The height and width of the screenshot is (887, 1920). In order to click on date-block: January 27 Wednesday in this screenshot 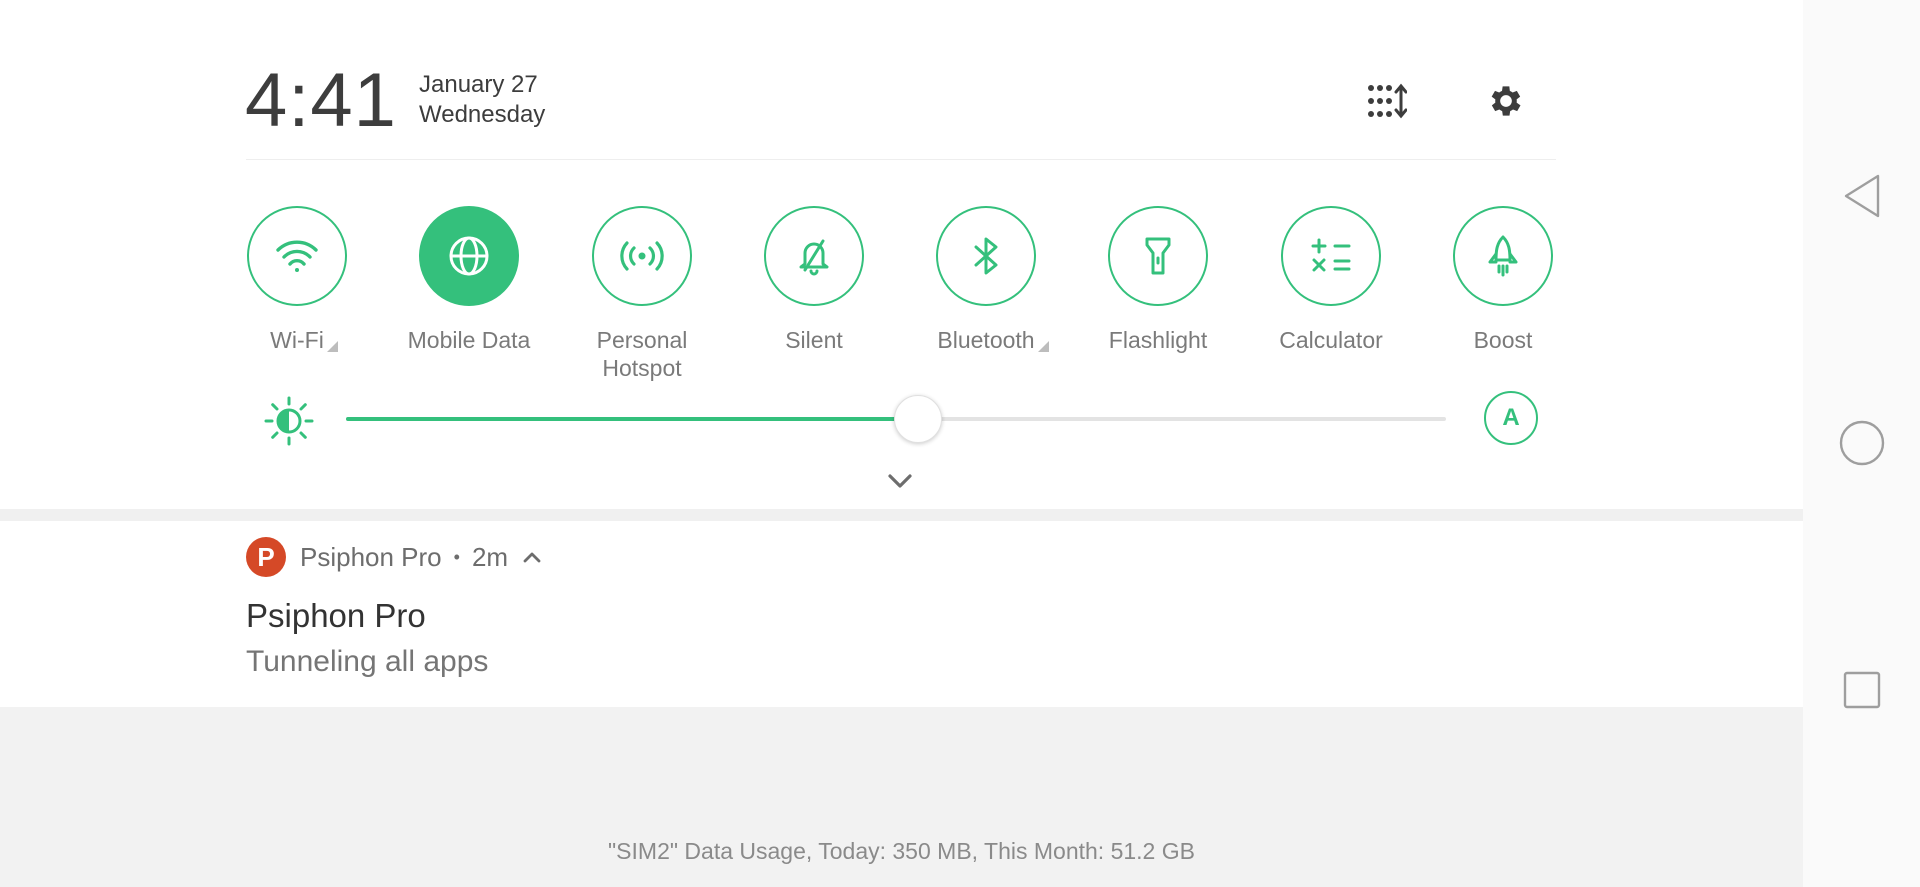, I will do `click(482, 100)`.